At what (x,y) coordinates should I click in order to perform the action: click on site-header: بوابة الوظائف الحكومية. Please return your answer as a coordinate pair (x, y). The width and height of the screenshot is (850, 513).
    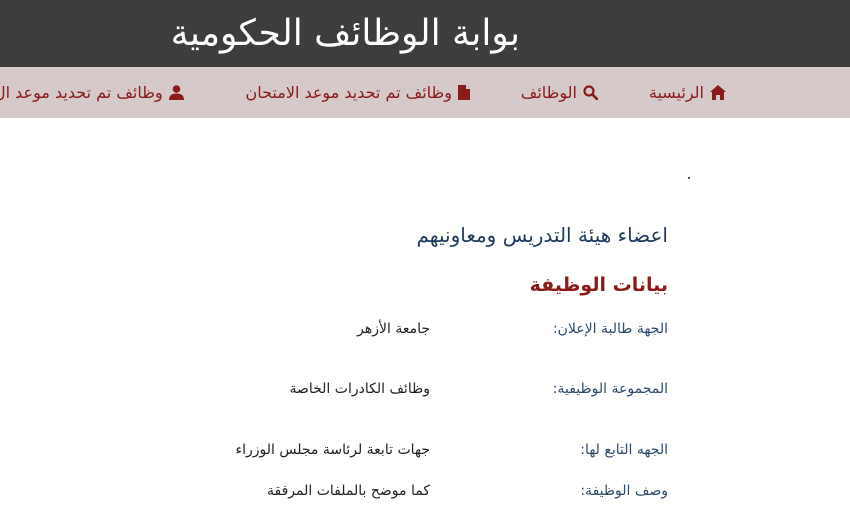
    Looking at the image, I should click on (425, 33).